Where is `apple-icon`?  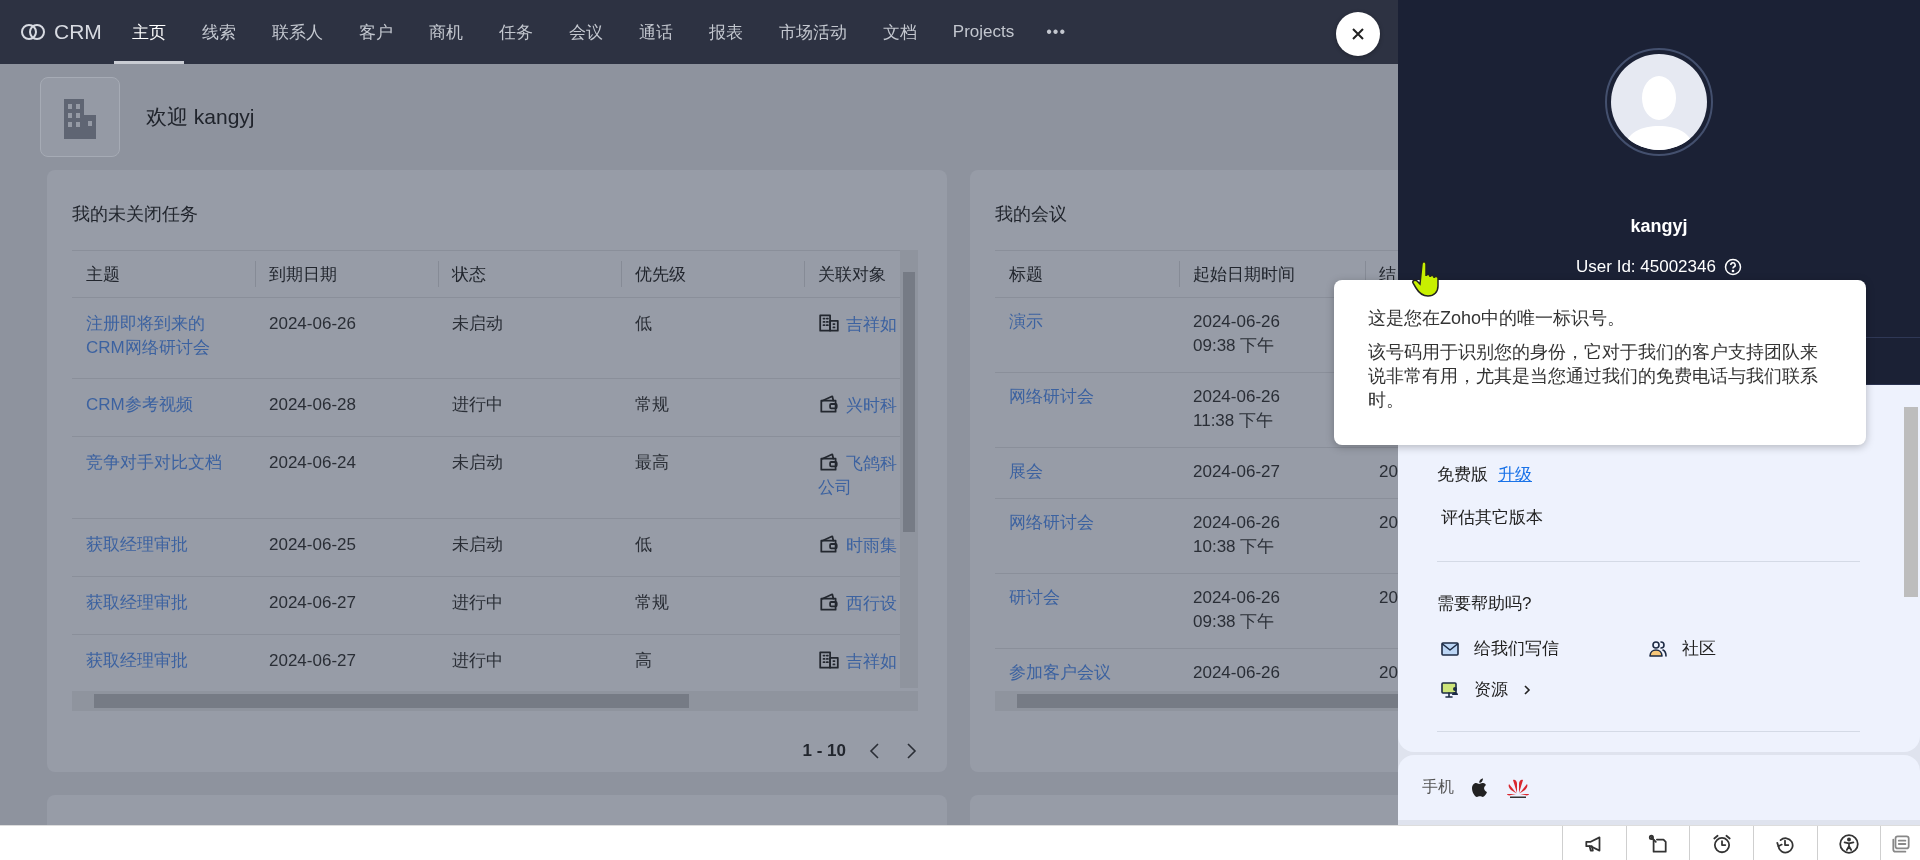 apple-icon is located at coordinates (1480, 787).